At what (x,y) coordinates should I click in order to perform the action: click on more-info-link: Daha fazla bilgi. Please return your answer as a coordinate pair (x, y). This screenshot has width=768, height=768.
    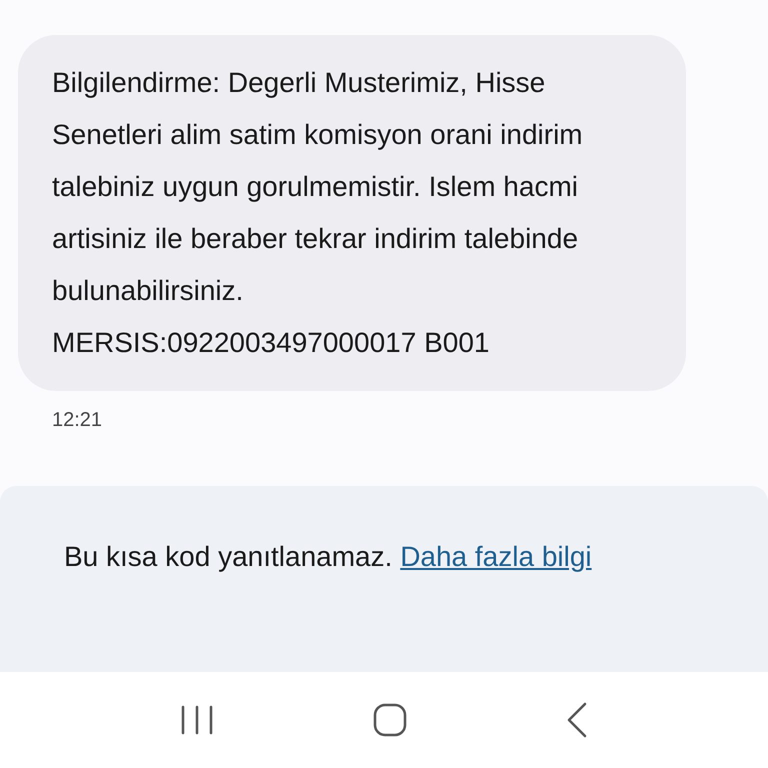
    Looking at the image, I should click on (496, 556).